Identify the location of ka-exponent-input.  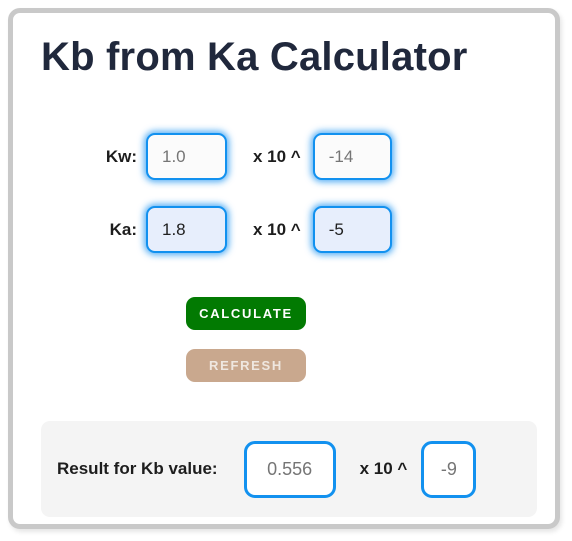
(352, 229).